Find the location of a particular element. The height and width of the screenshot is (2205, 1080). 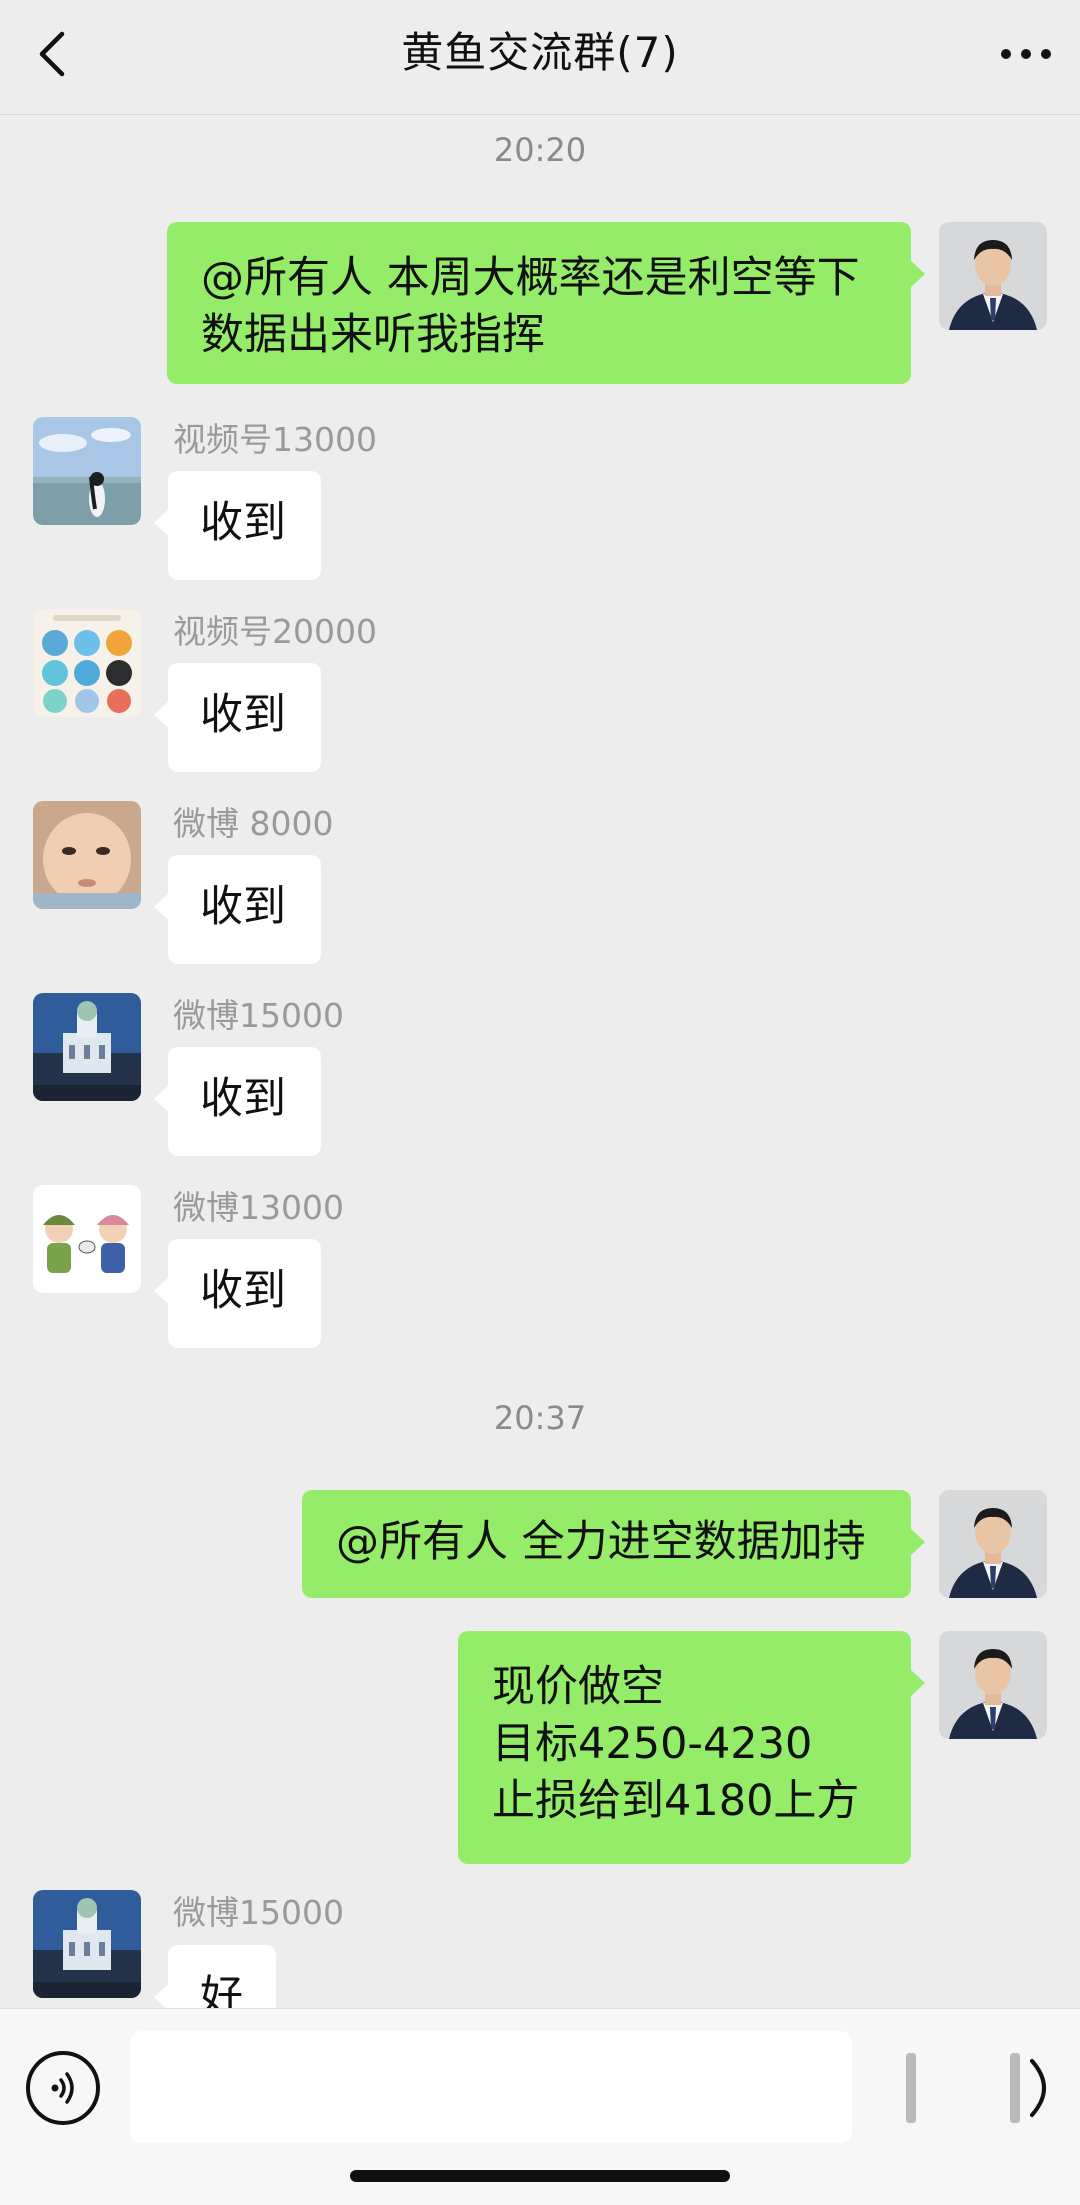

emoji-button is located at coordinates (912, 2088).